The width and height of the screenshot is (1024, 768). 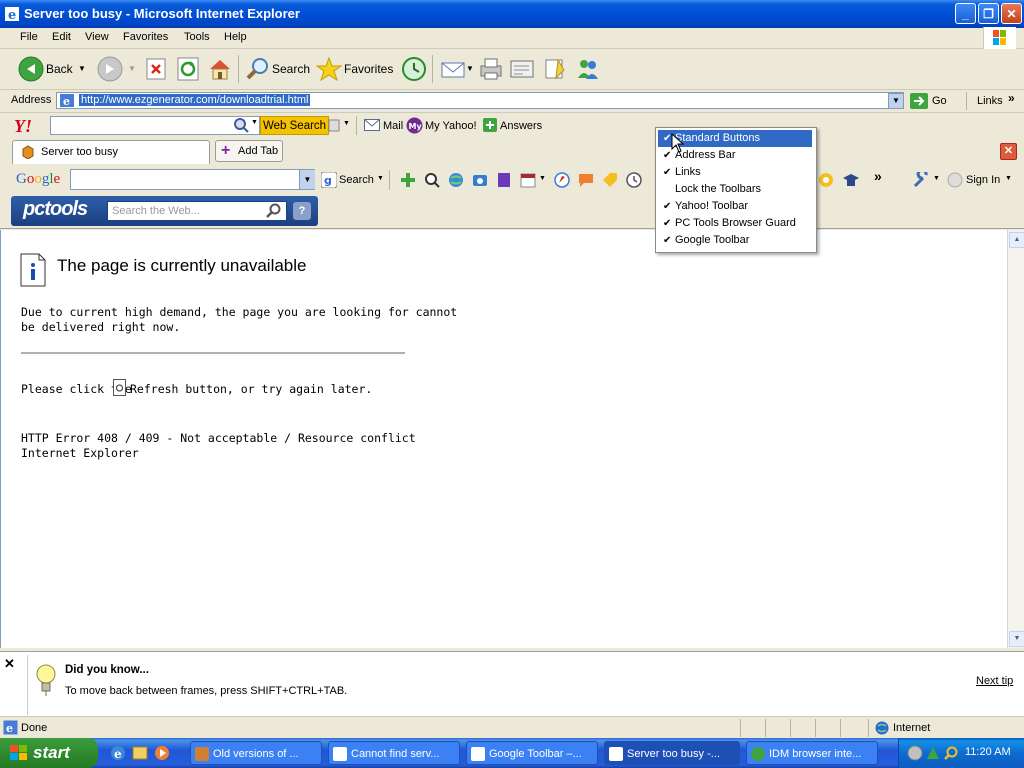 I want to click on more-chevron-icon: », so click(x=878, y=176).